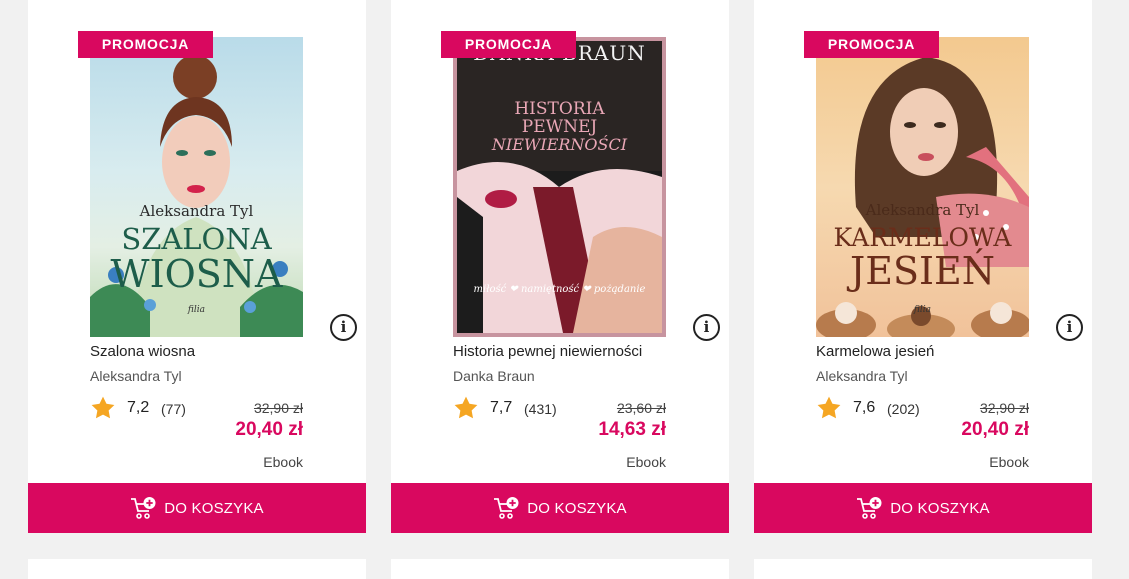 The height and width of the screenshot is (579, 1129). Describe the element at coordinates (547, 351) in the screenshot. I see `product-title: Historia pewnej niewierności` at that location.